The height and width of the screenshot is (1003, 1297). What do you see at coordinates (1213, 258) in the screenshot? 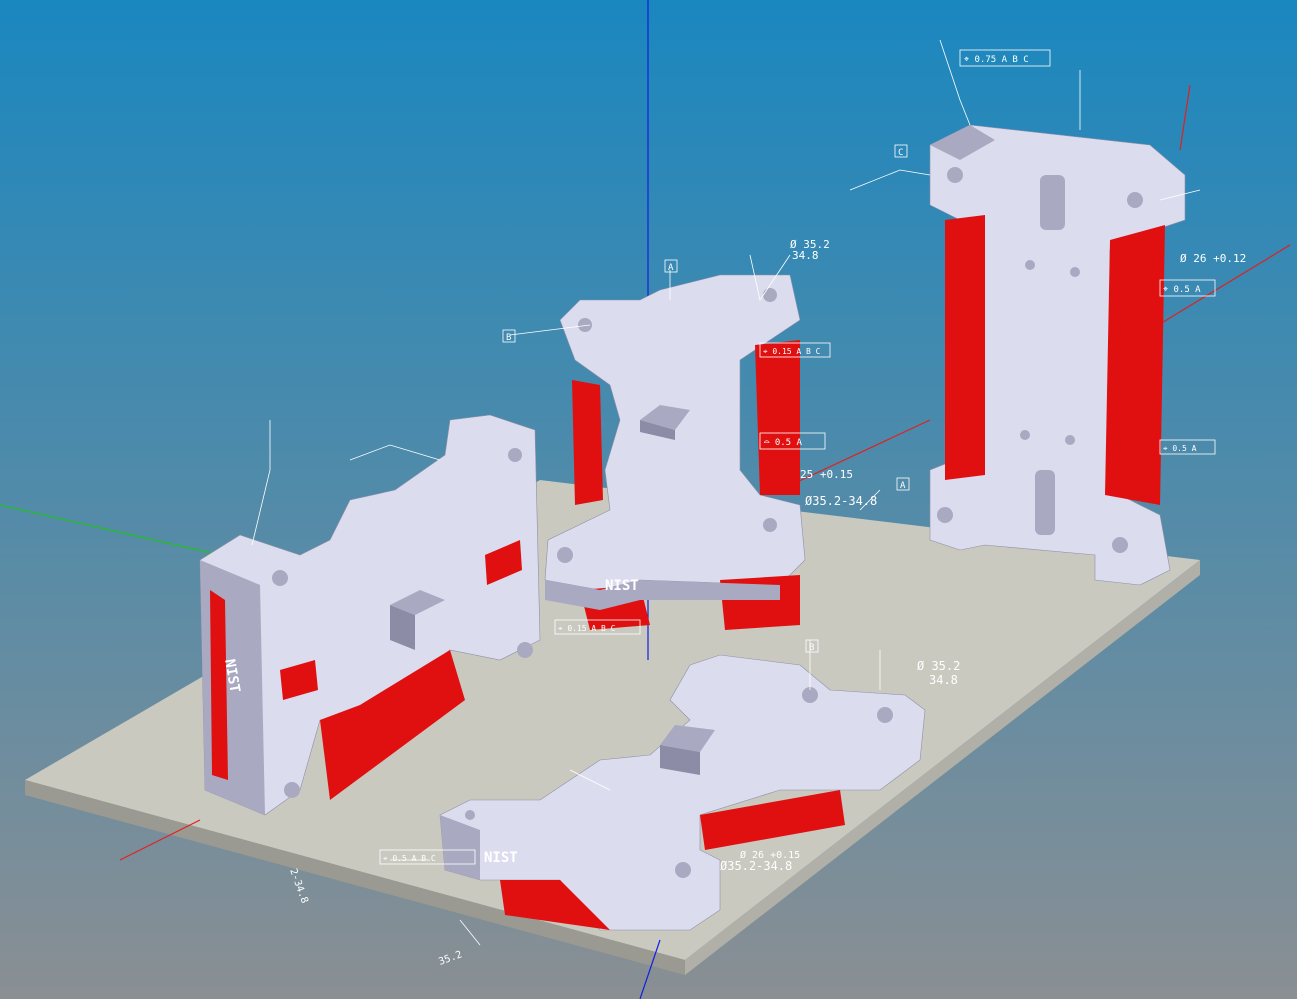
I see `dim-diameter-right: Ø 26 +0.12` at bounding box center [1213, 258].